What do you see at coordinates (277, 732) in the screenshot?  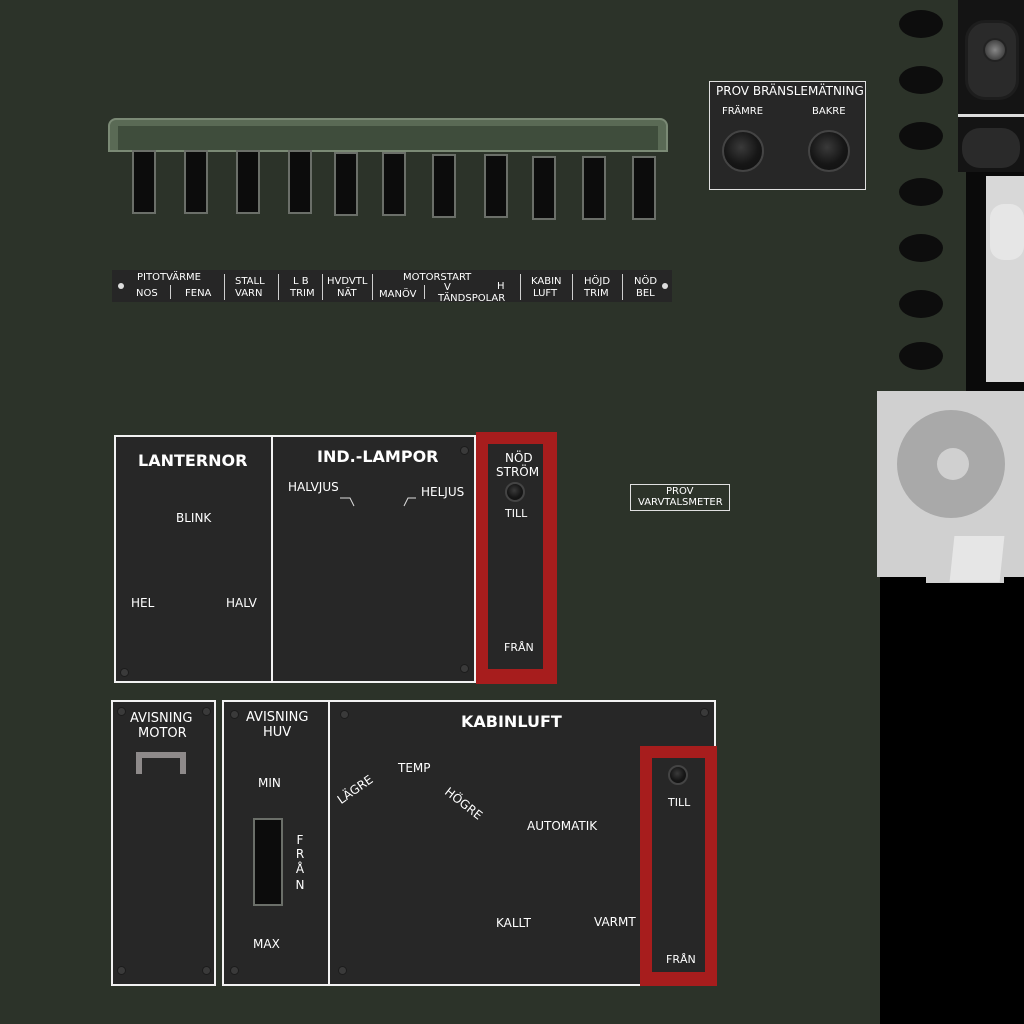 I see `avisning-huv-line2: HUV` at bounding box center [277, 732].